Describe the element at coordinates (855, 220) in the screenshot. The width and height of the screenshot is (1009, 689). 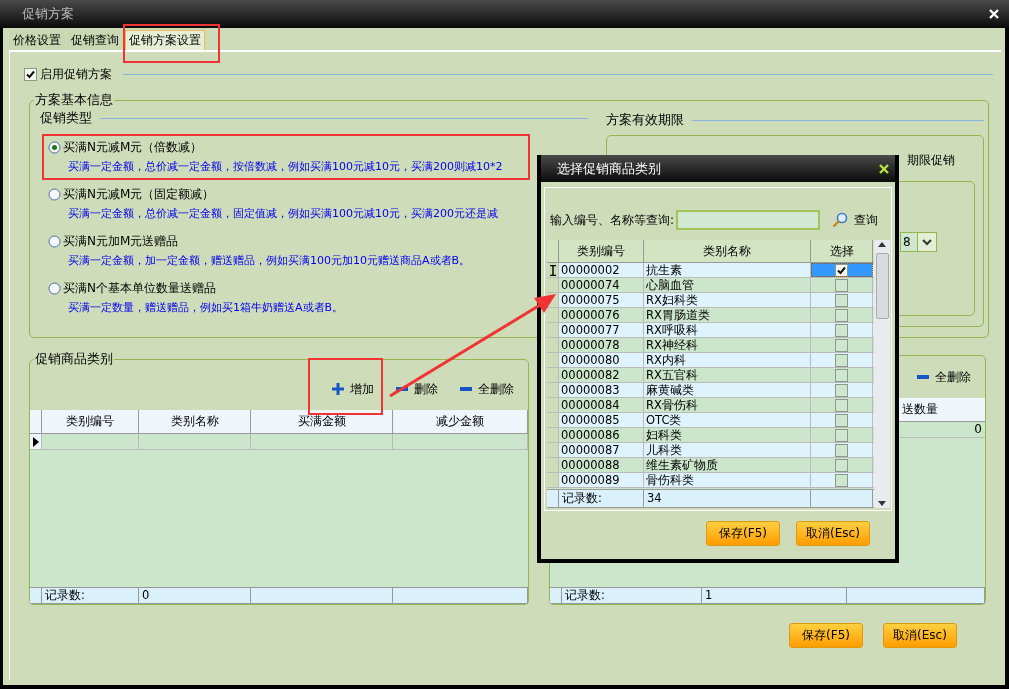
I see `search-button: 查询` at that location.